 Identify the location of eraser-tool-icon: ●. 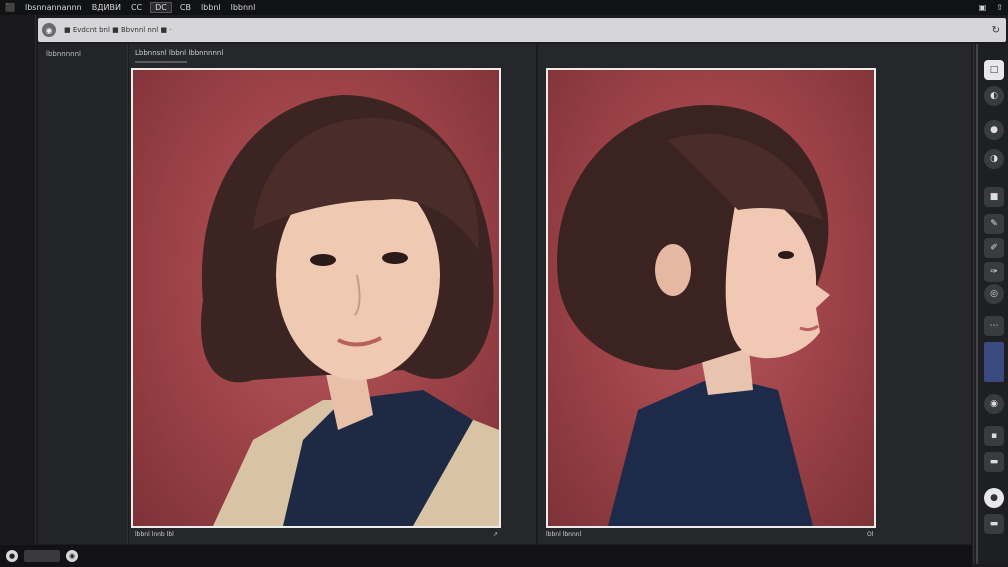
(994, 130).